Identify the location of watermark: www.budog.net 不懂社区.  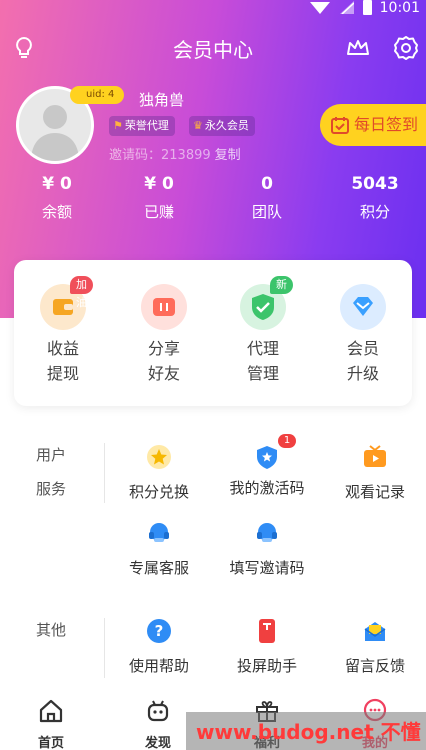
(306, 731).